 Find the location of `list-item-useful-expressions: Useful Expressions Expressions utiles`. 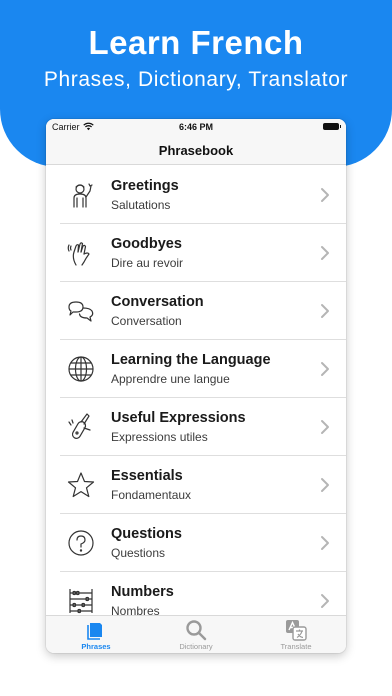

list-item-useful-expressions: Useful Expressions Expressions utiles is located at coordinates (196, 427).